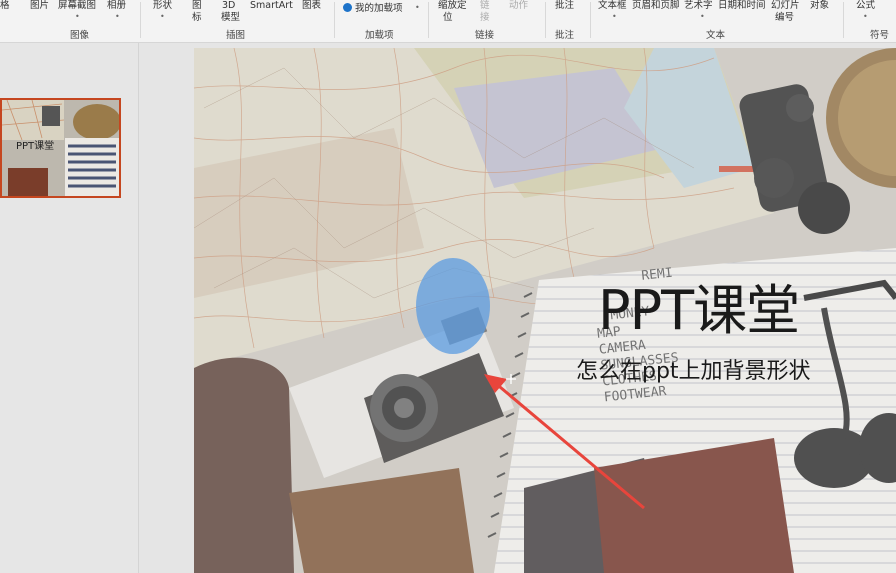 This screenshot has width=896, height=573. I want to click on action-button: 动作, so click(518, 5).